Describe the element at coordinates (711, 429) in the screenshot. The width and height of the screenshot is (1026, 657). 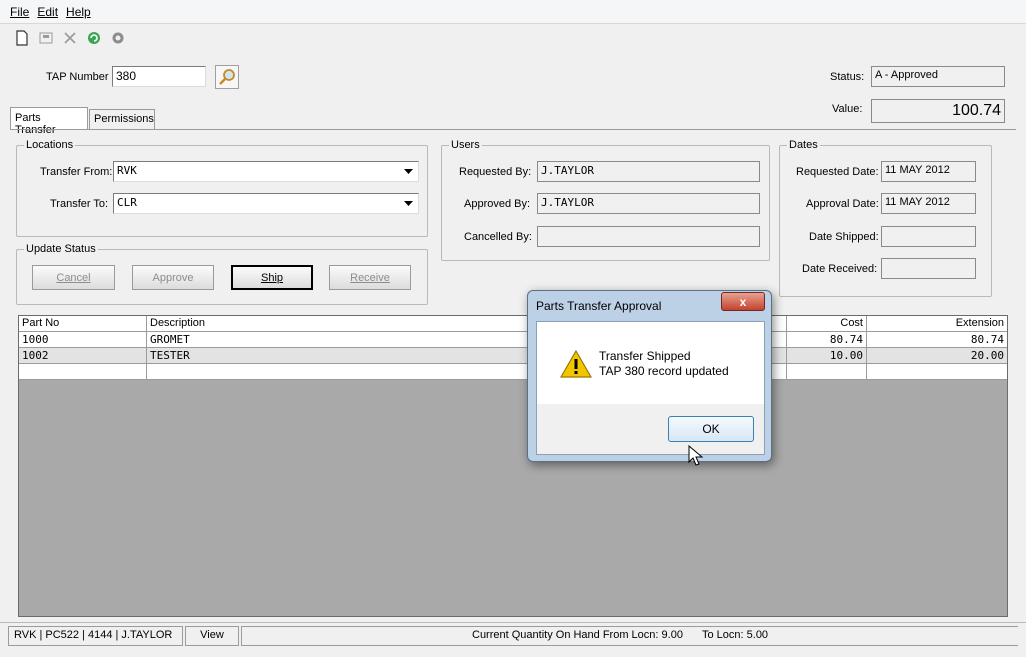
I see `ok-button: OK` at that location.